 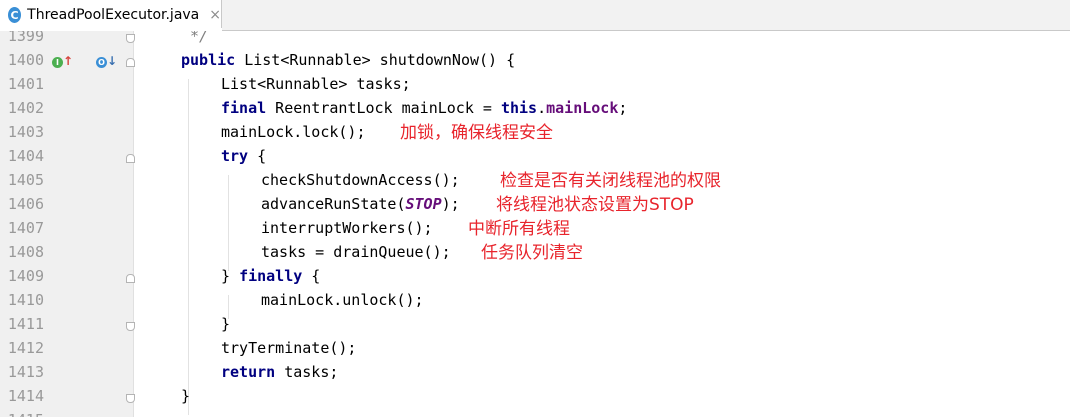 What do you see at coordinates (195, 38) in the screenshot?
I see `code-text: */` at bounding box center [195, 38].